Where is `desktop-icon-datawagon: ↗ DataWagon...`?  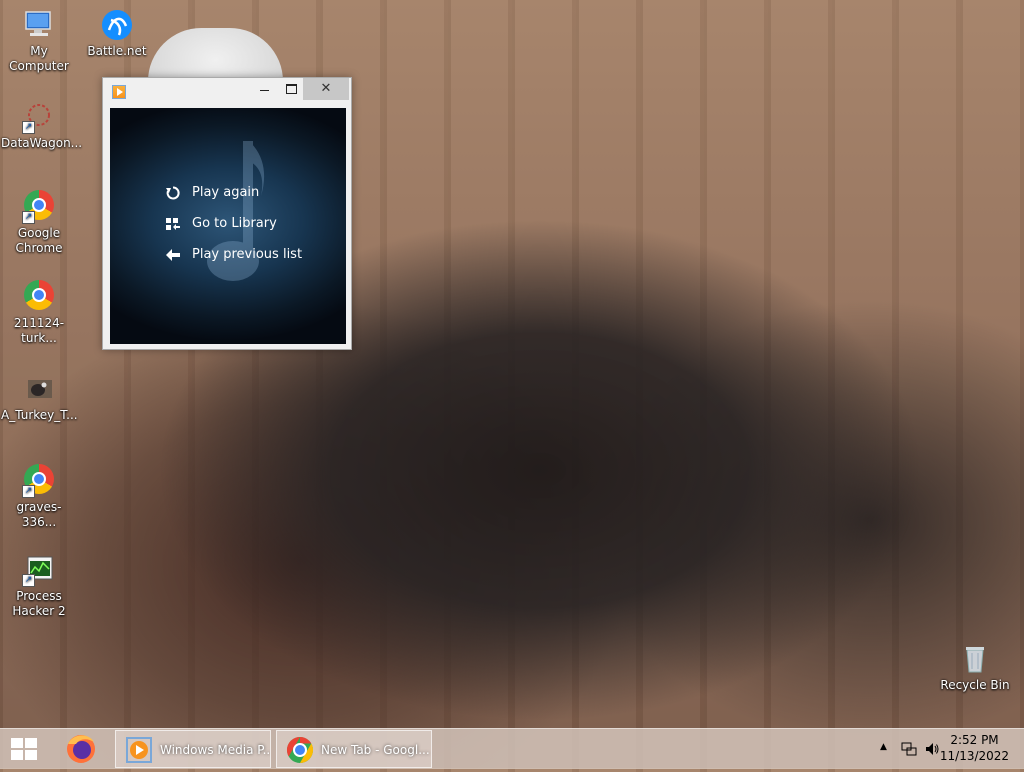 desktop-icon-datawagon: ↗ DataWagon... is located at coordinates (41, 125).